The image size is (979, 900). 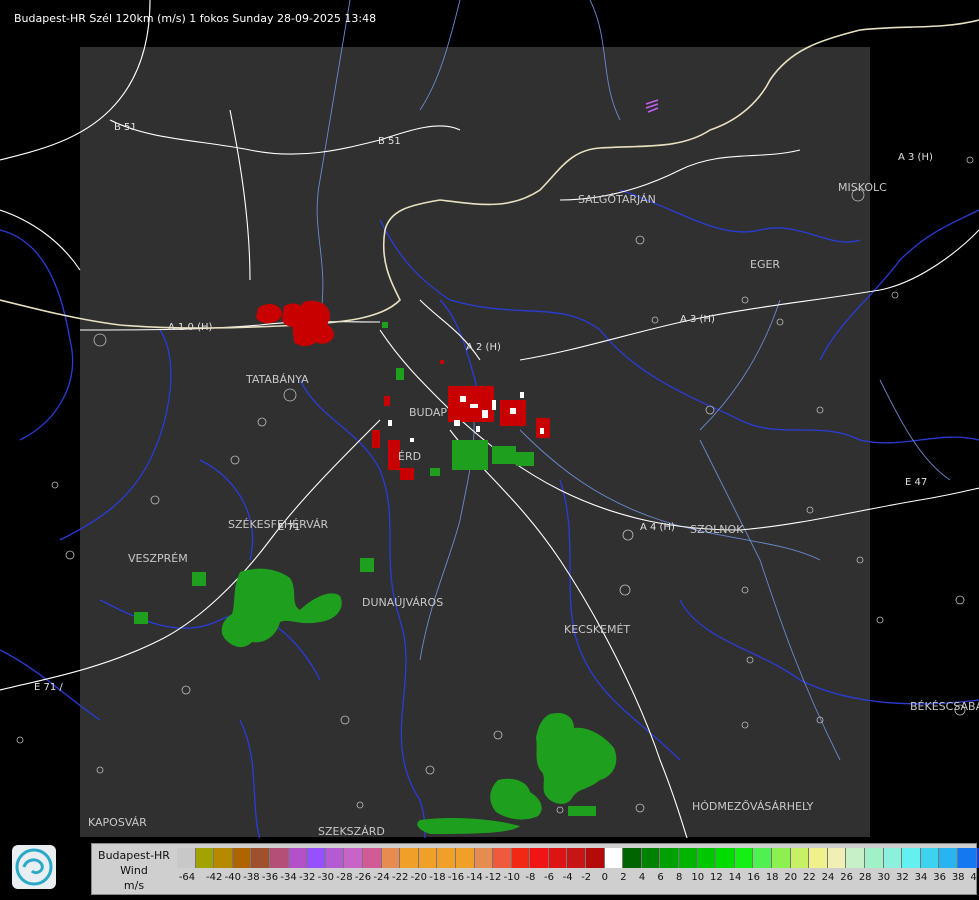 I want to click on legend-radar-name: Budapest-HR, so click(x=134, y=855).